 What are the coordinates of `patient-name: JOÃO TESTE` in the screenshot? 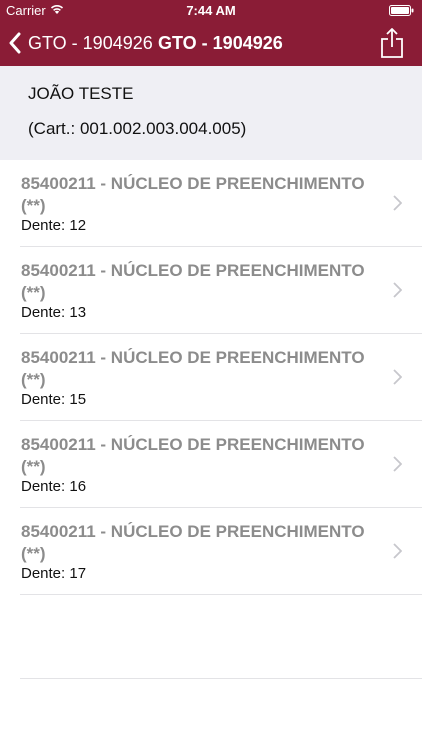 It's located at (81, 93).